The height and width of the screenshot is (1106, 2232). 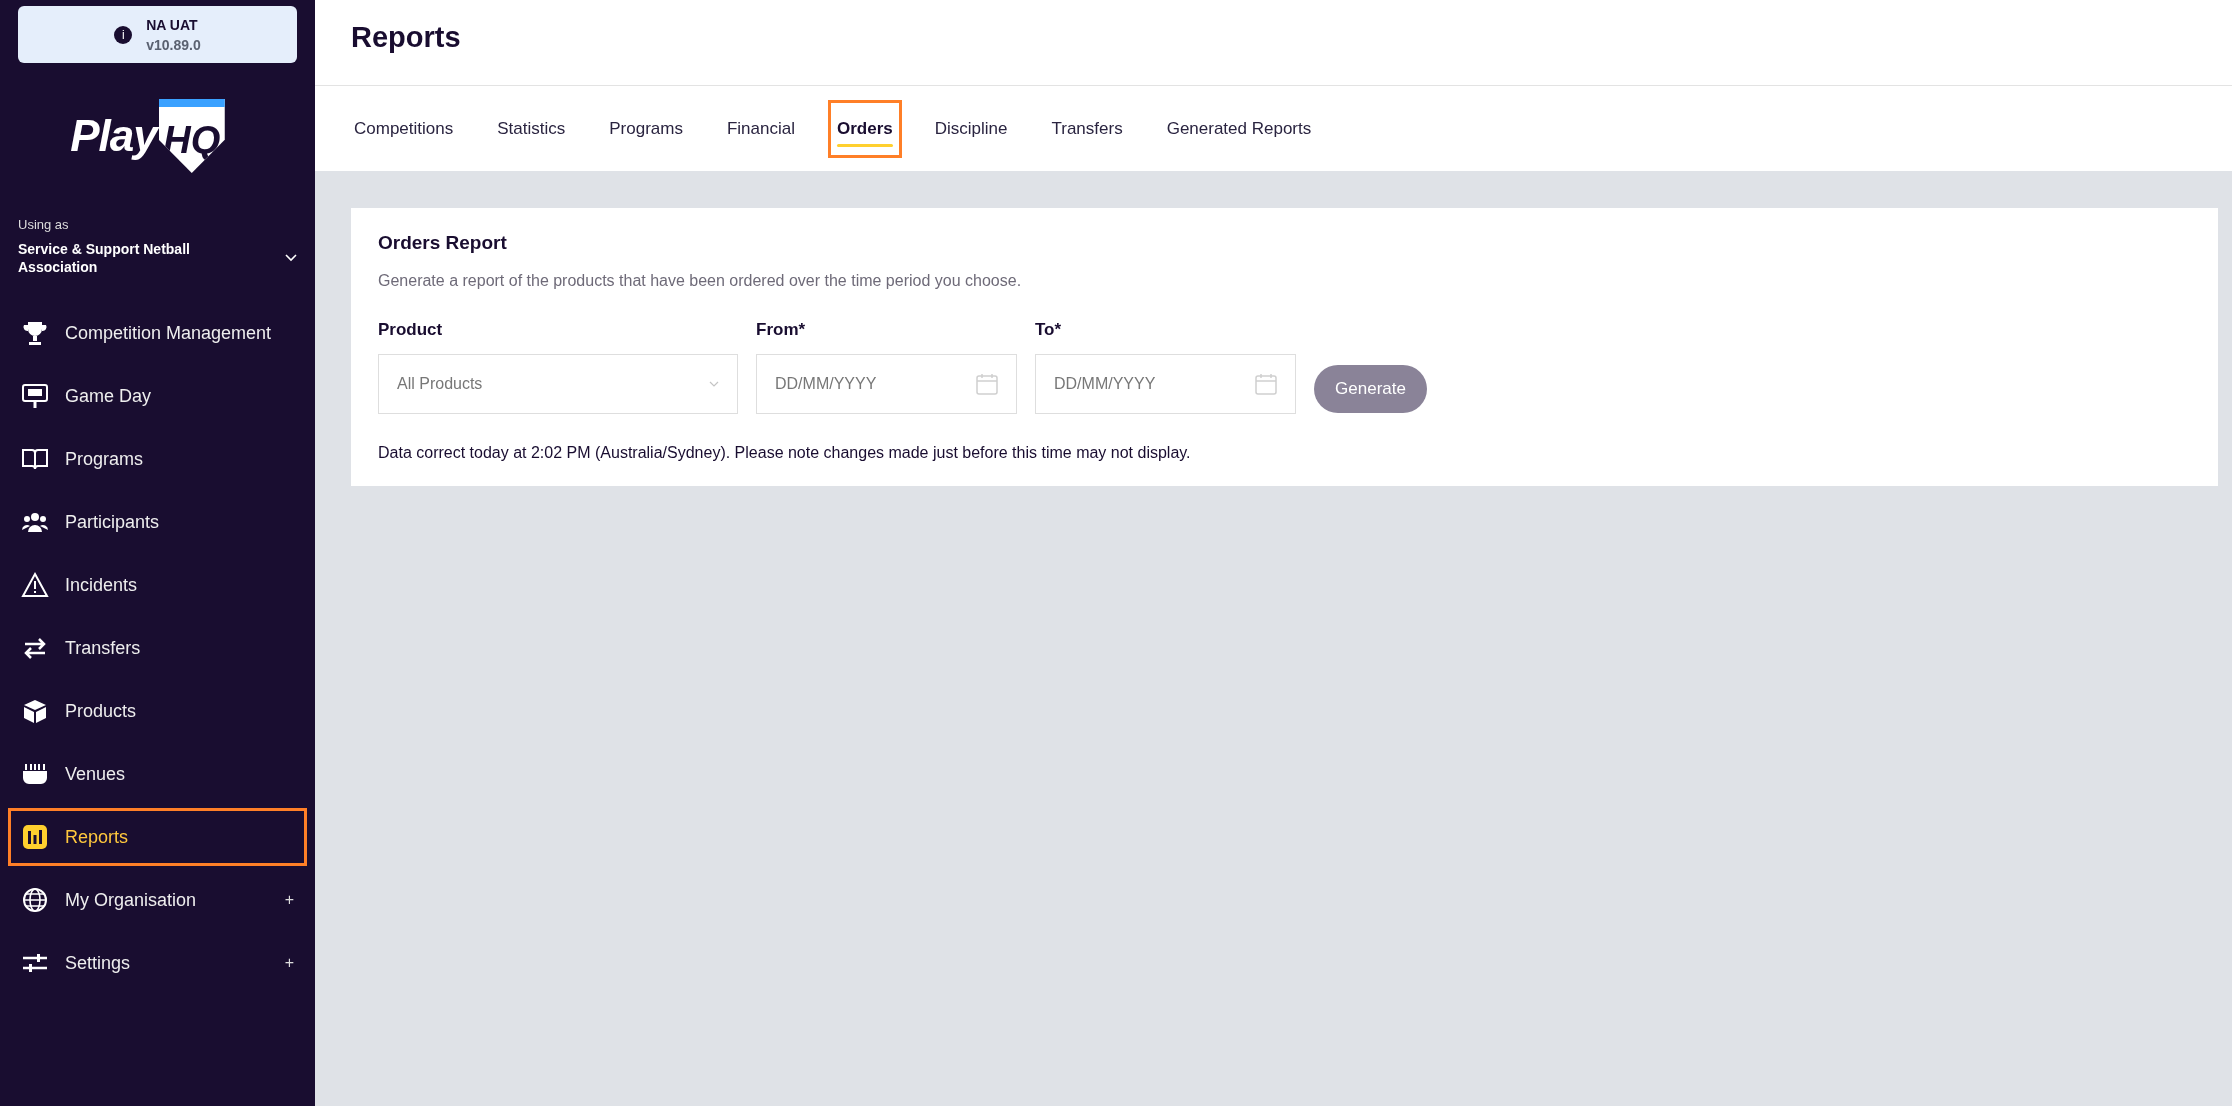 What do you see at coordinates (531, 128) in the screenshot?
I see `tab: Statistics` at bounding box center [531, 128].